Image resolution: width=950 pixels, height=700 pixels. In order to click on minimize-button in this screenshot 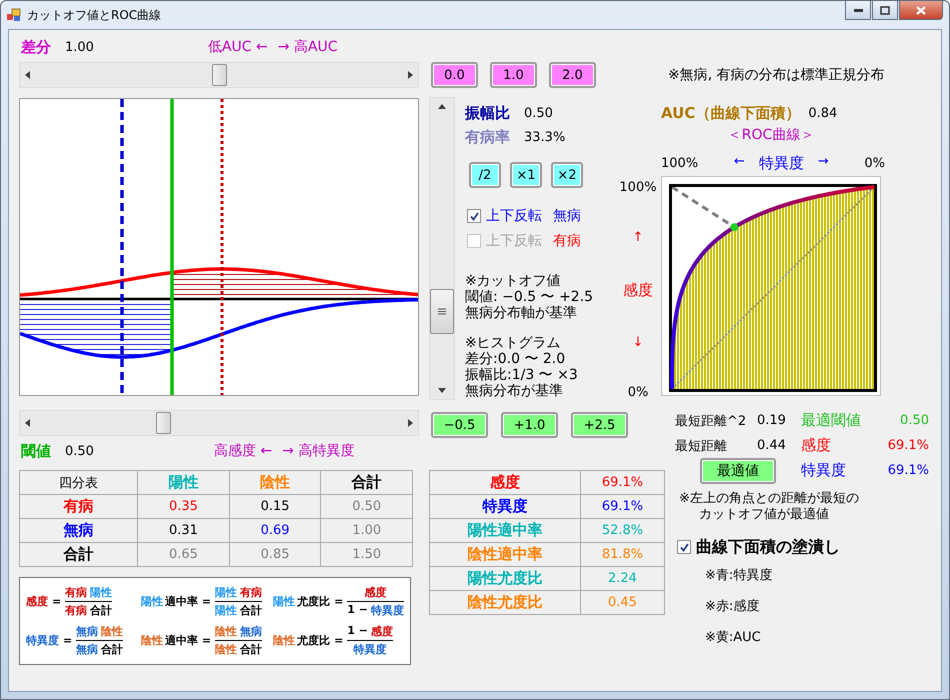, I will do `click(858, 10)`.